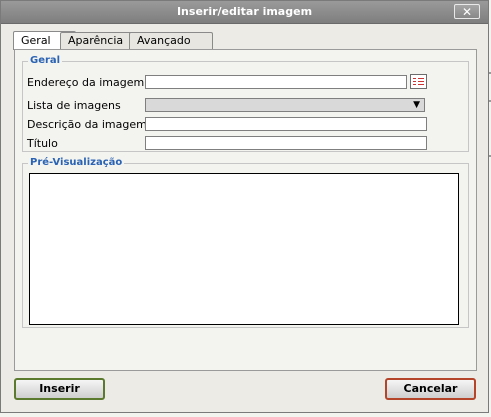 This screenshot has height=417, width=491. Describe the element at coordinates (171, 41) in the screenshot. I see `tab-advanced: Avançado` at that location.